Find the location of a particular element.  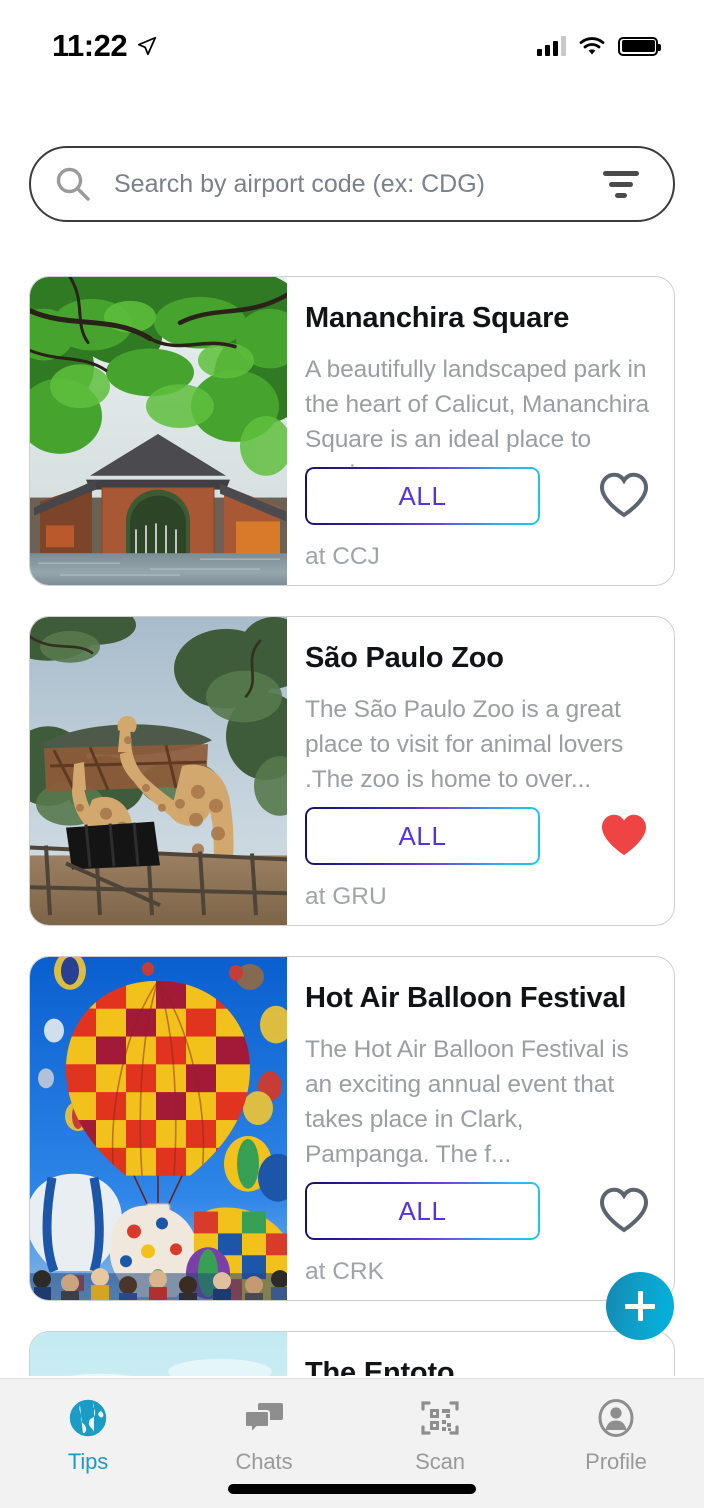

card-body: The Entoto is located at coordinates (480, 1354).